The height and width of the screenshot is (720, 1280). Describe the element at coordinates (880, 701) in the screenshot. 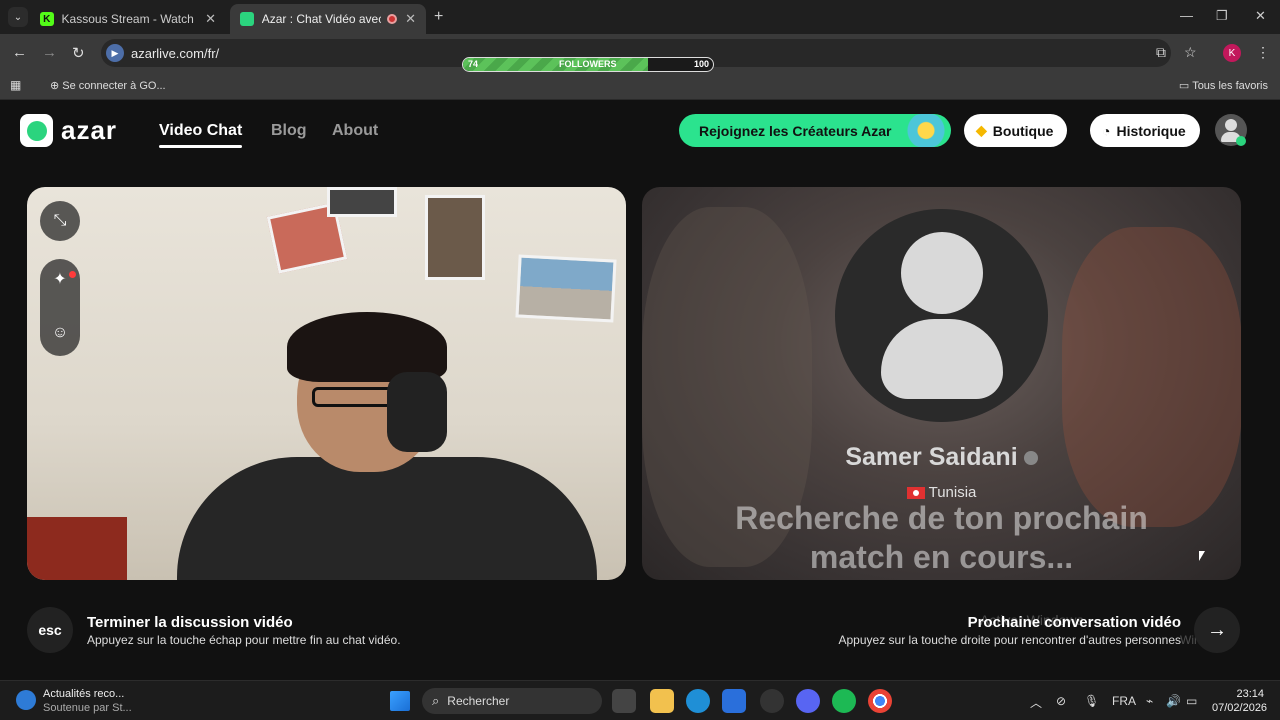

I see `chrome-icon` at that location.